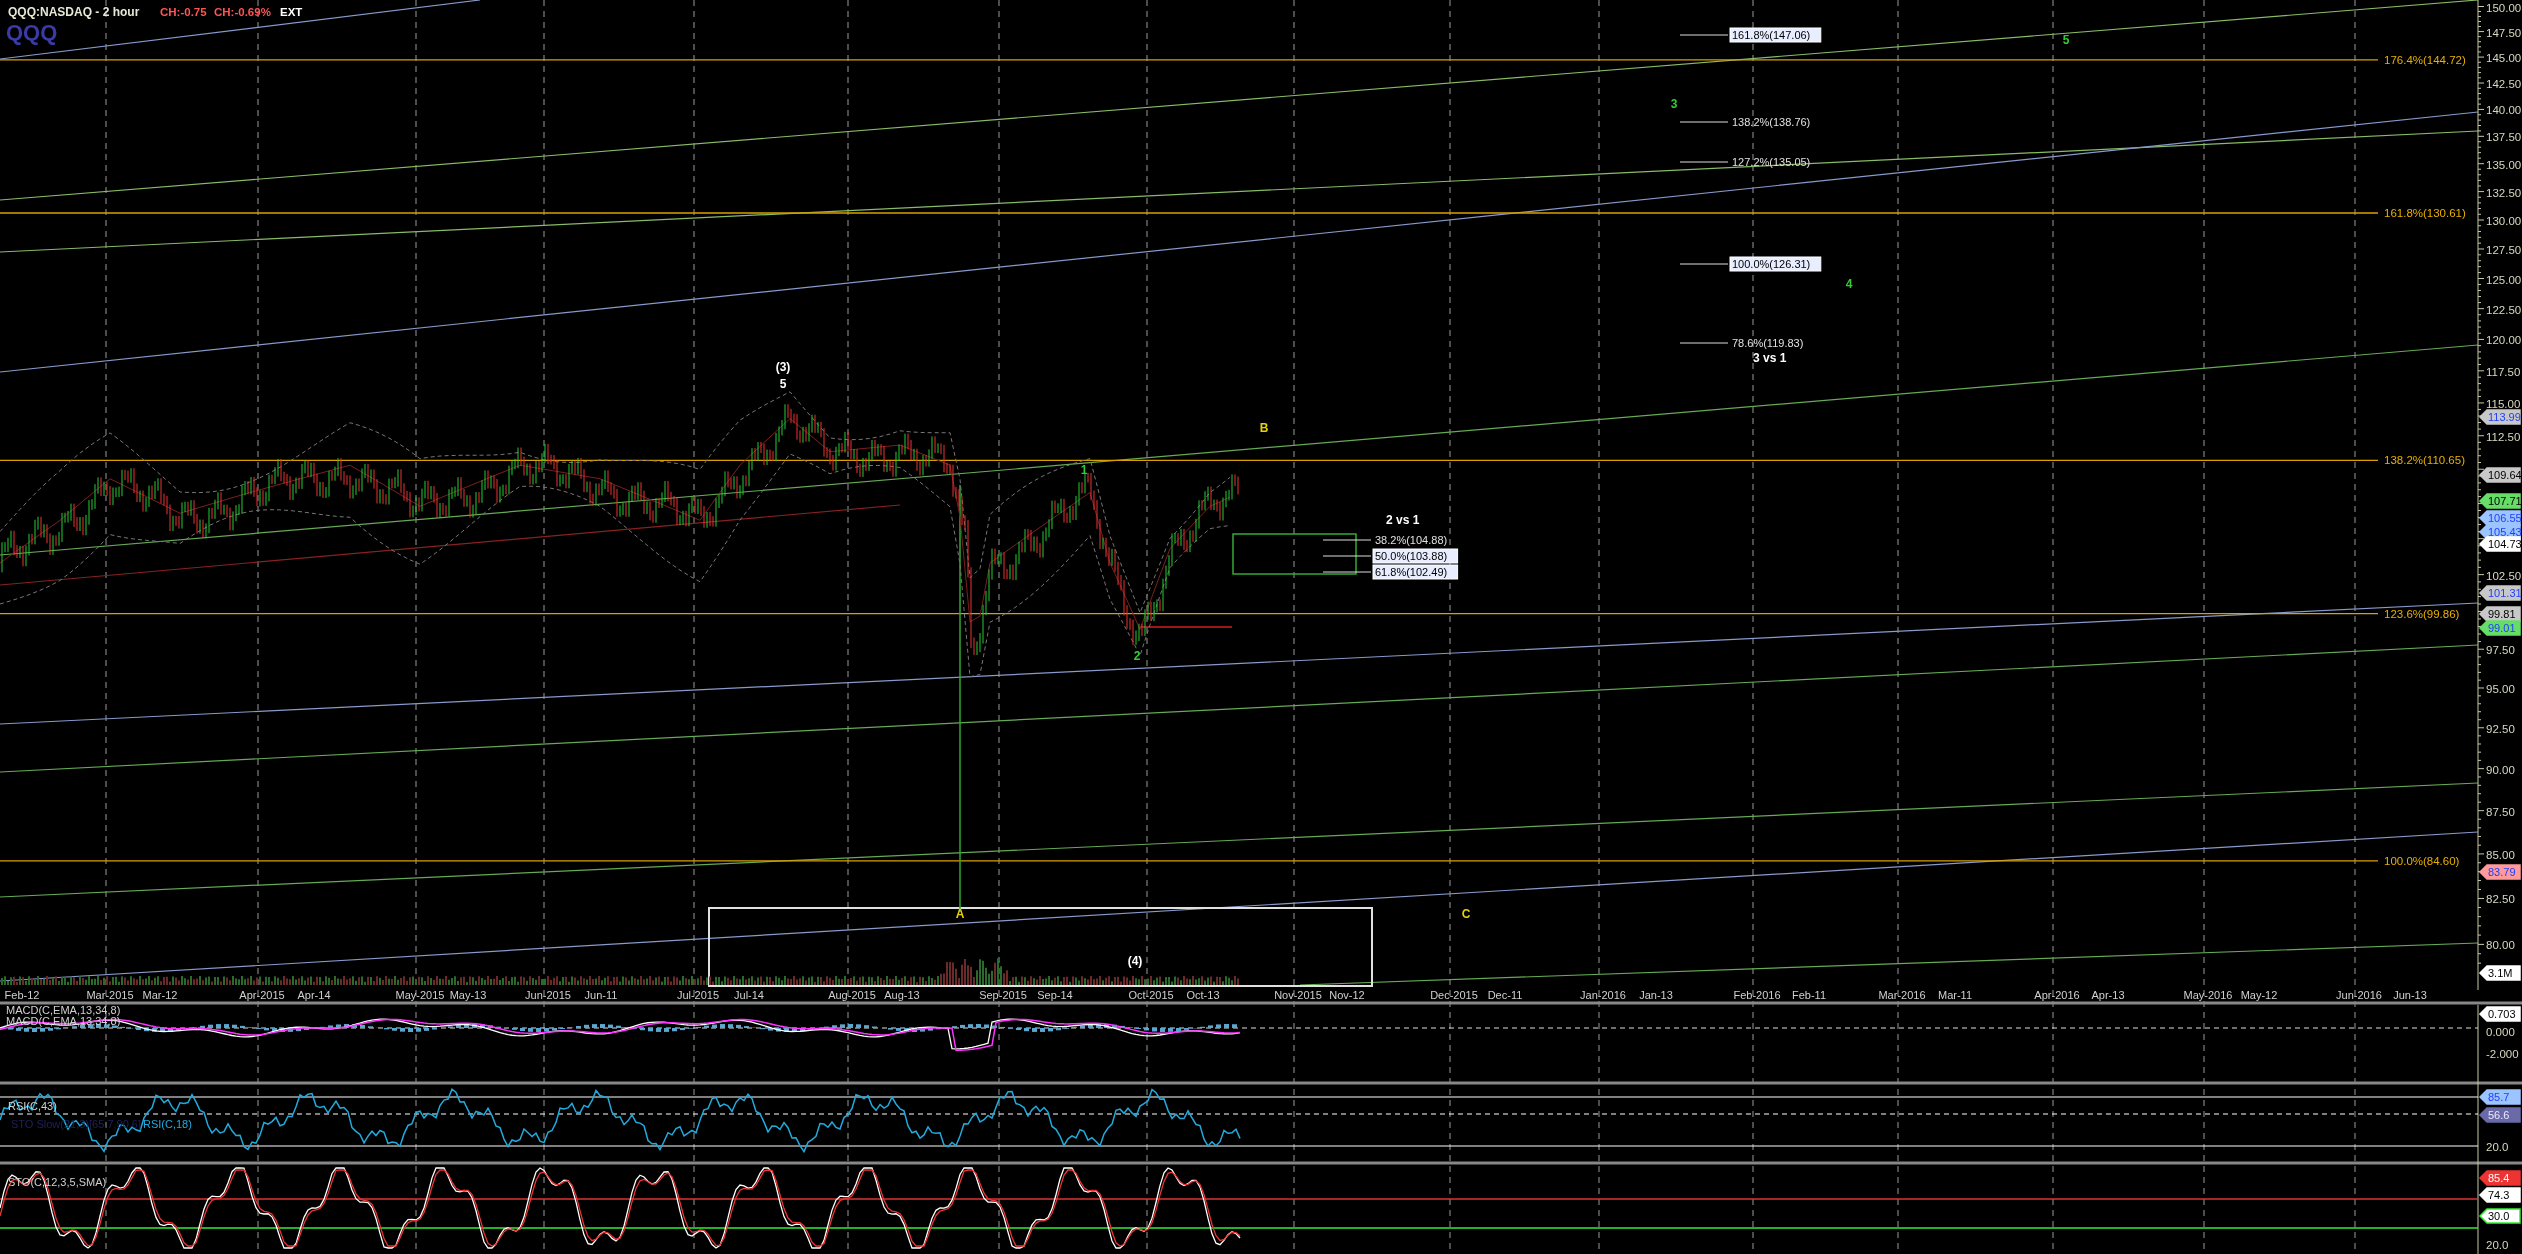  Describe the element at coordinates (1902, 995) in the screenshot. I see `date-label: Mar-2016` at that location.